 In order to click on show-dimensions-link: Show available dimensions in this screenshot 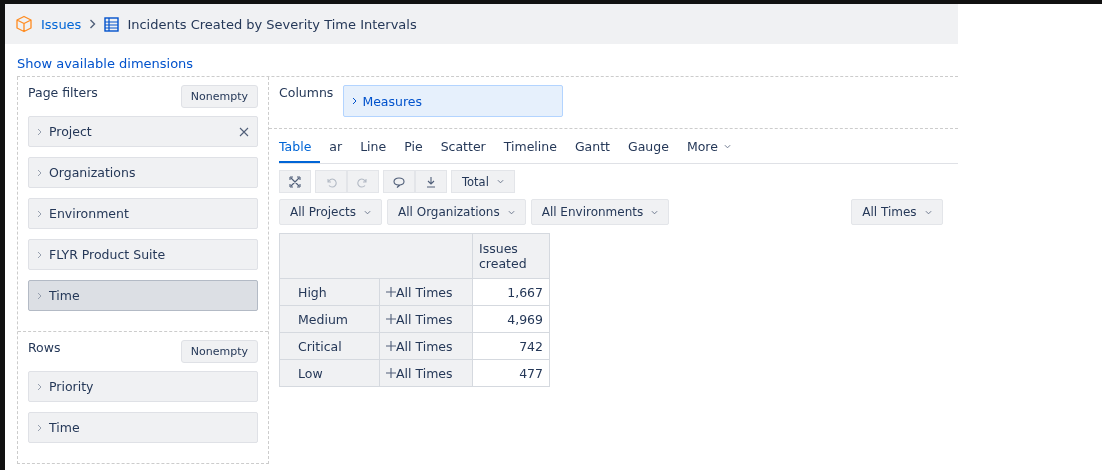, I will do `click(105, 63)`.